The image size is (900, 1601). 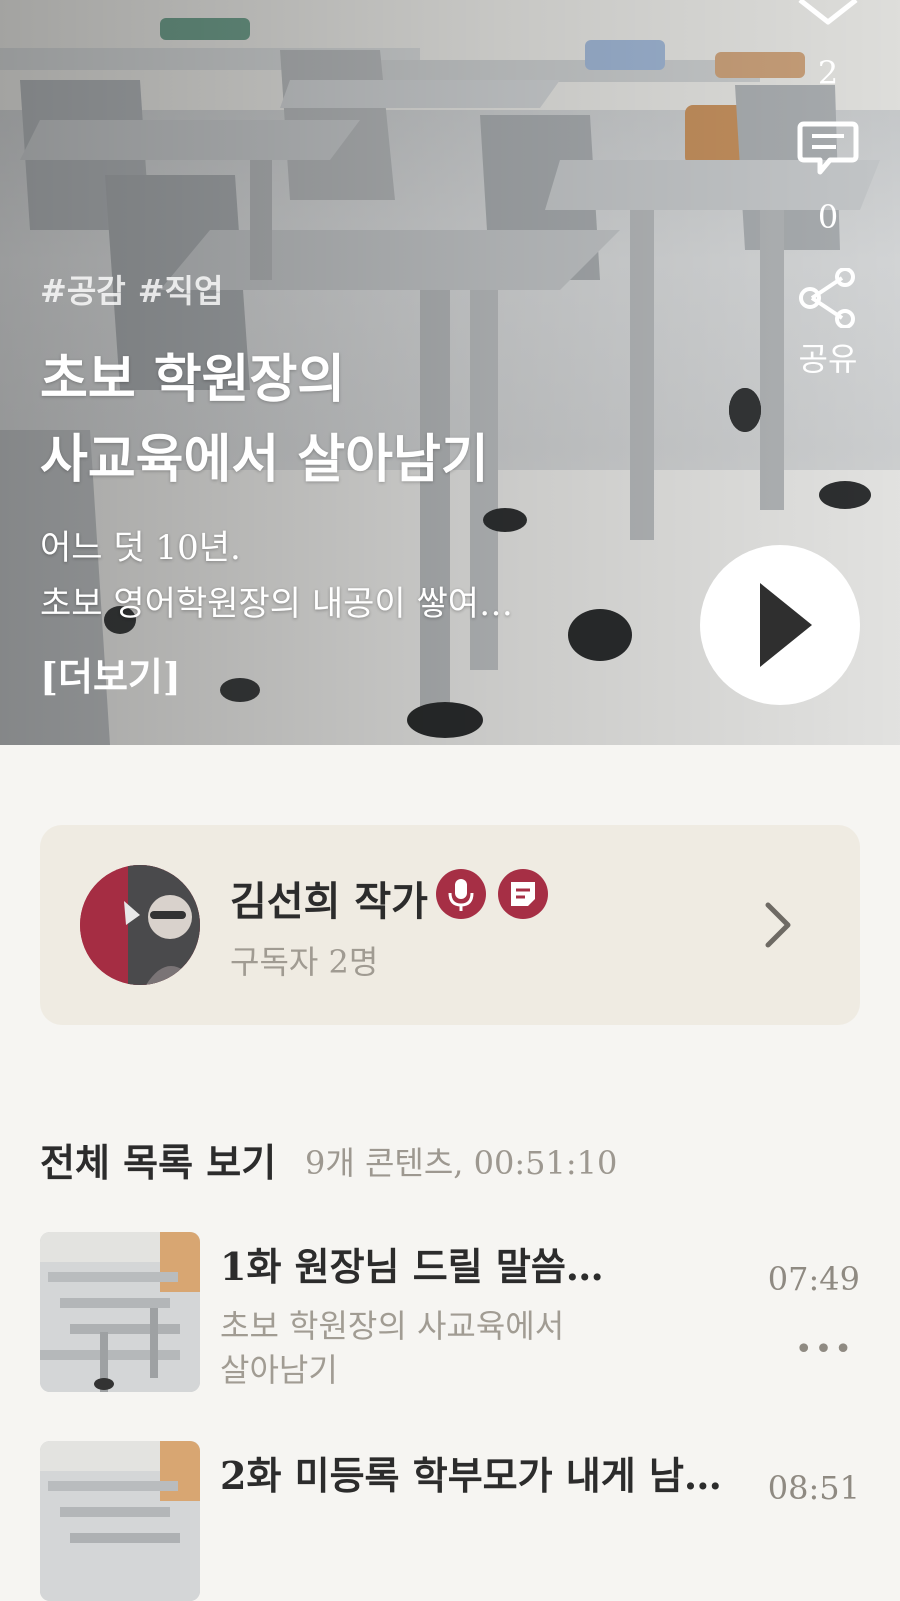 What do you see at coordinates (450, 925) in the screenshot?
I see `author-card: 김선희 작가 구독자 2명` at bounding box center [450, 925].